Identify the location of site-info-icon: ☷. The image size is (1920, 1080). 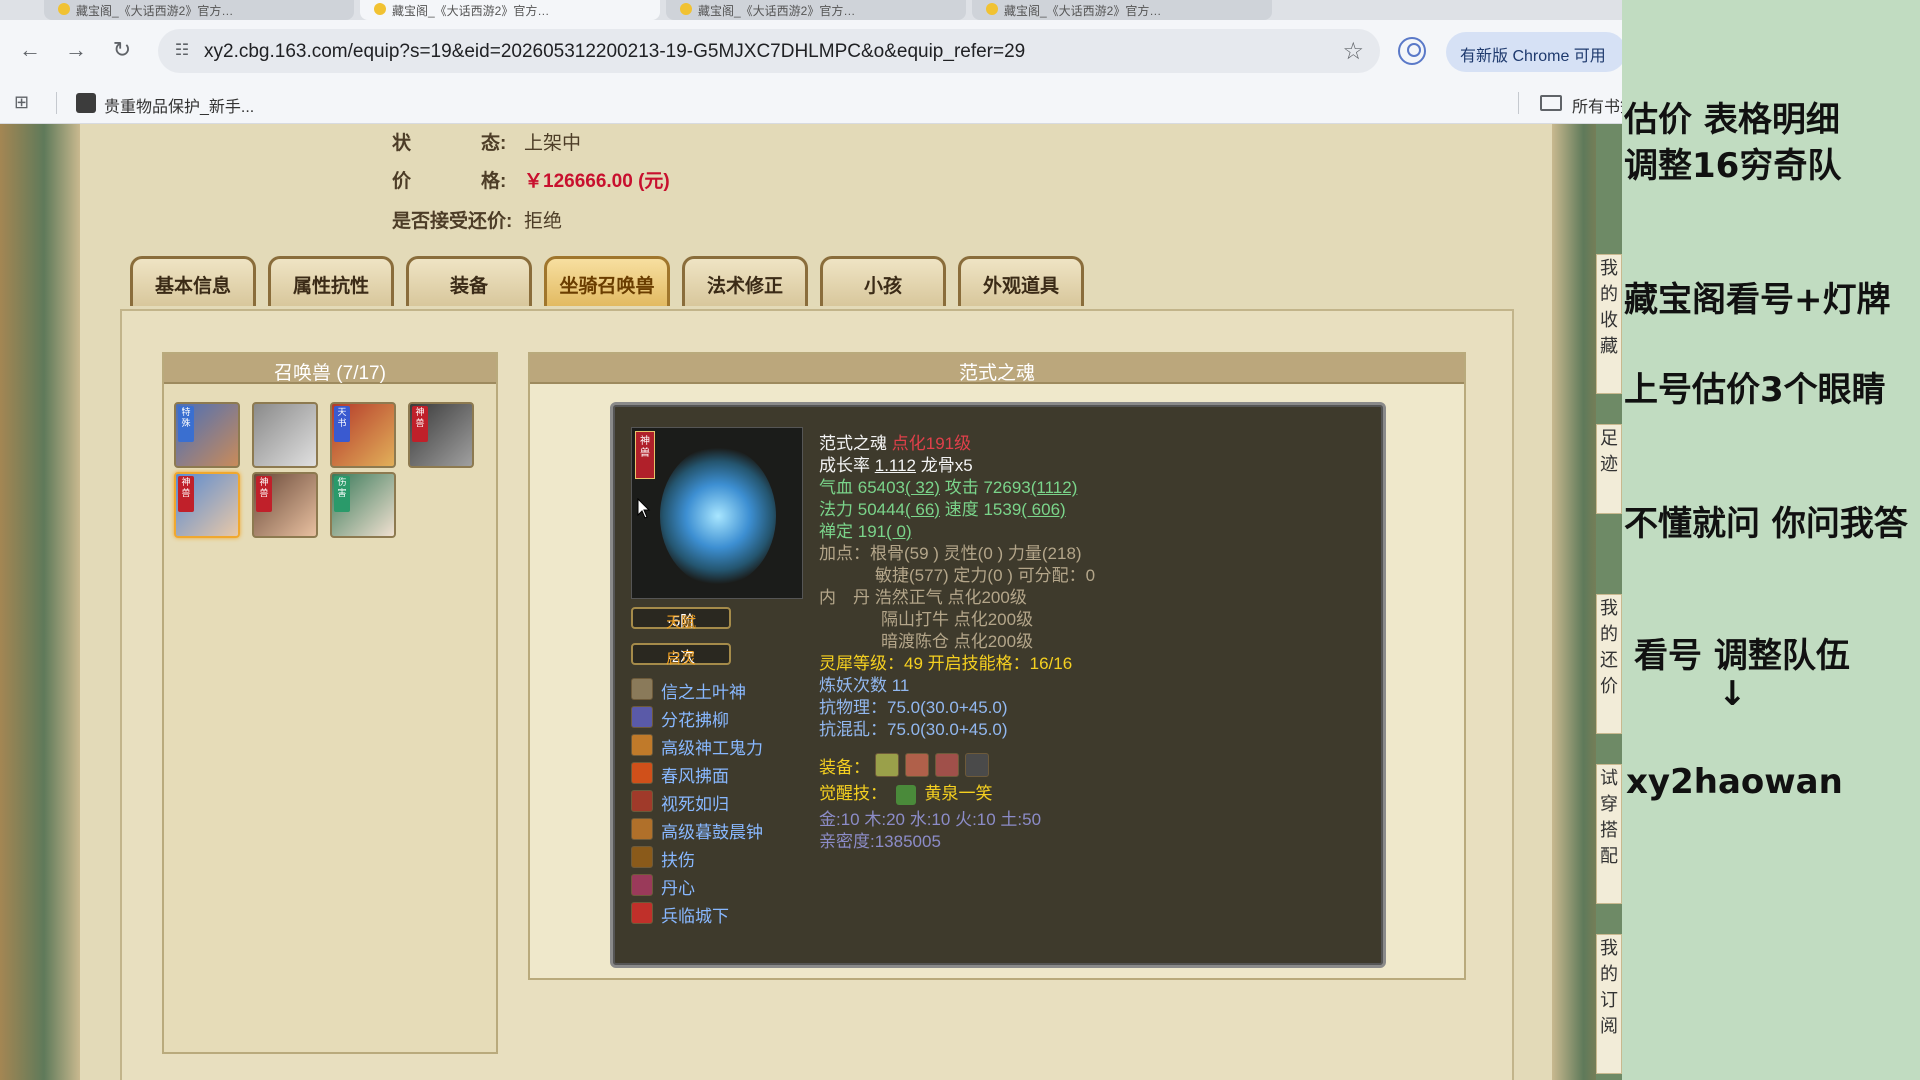
(182, 51).